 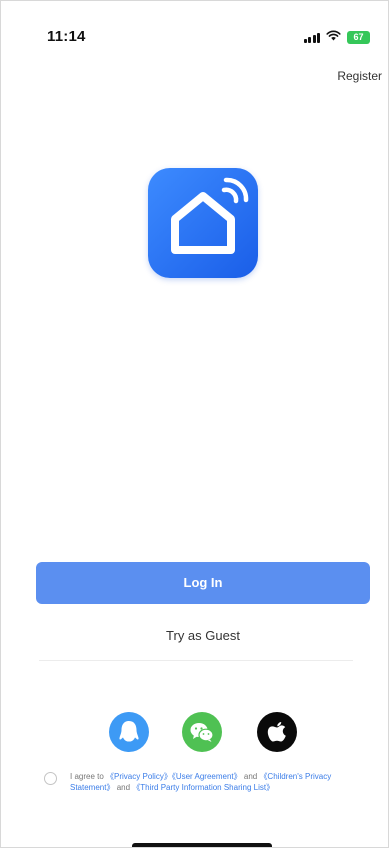 What do you see at coordinates (359, 76) in the screenshot?
I see `register-link: Register` at bounding box center [359, 76].